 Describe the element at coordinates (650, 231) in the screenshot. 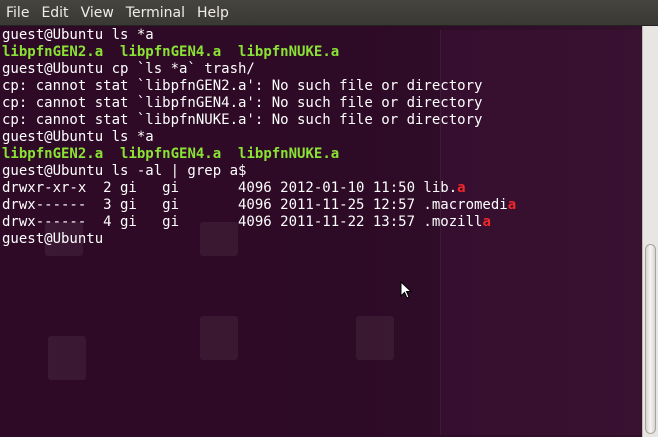

I see `terminal-scrollbar` at that location.